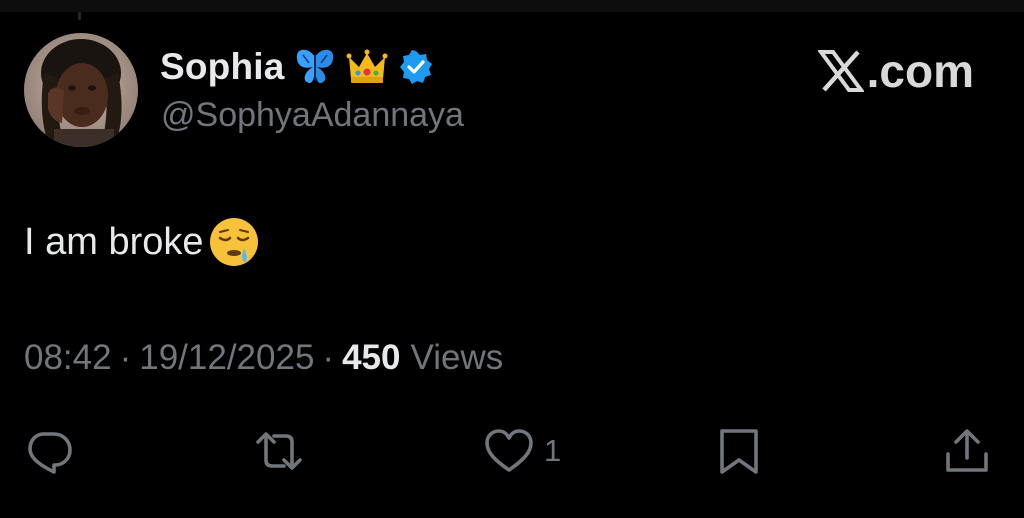 This screenshot has height=518, width=1024. Describe the element at coordinates (114, 241) in the screenshot. I see `tweet-text-content: I am broke` at that location.